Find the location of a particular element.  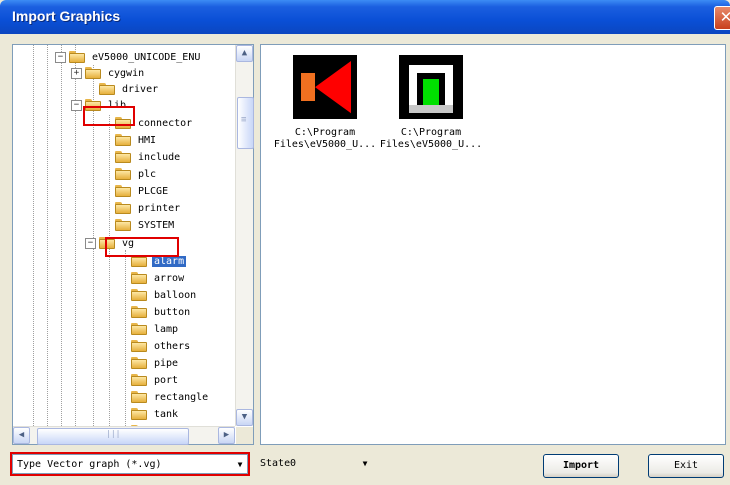

title-bar: Import Graphics ✕ is located at coordinates (365, 17).